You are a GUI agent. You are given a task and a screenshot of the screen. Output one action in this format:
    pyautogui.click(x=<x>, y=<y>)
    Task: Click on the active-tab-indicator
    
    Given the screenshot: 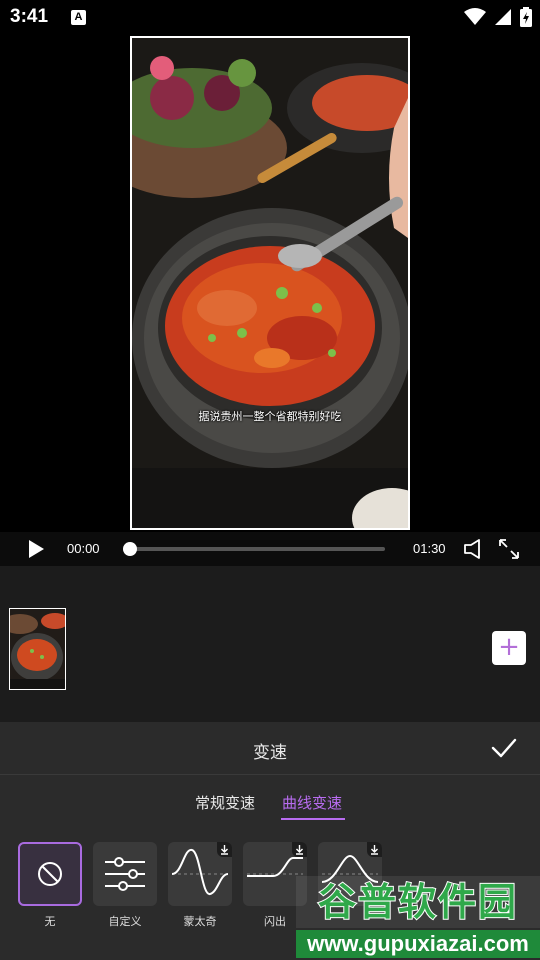 What is the action you would take?
    pyautogui.click(x=313, y=819)
    